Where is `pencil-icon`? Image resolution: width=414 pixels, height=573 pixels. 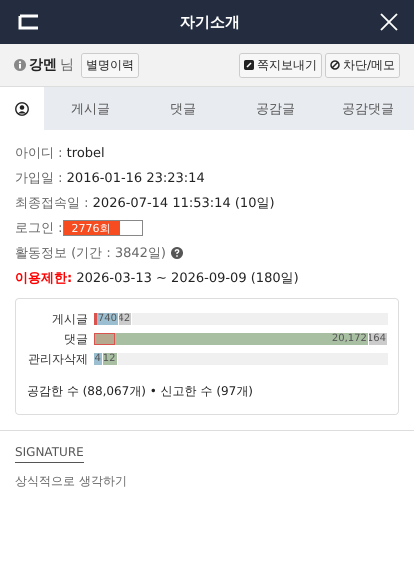
pencil-icon is located at coordinates (249, 65).